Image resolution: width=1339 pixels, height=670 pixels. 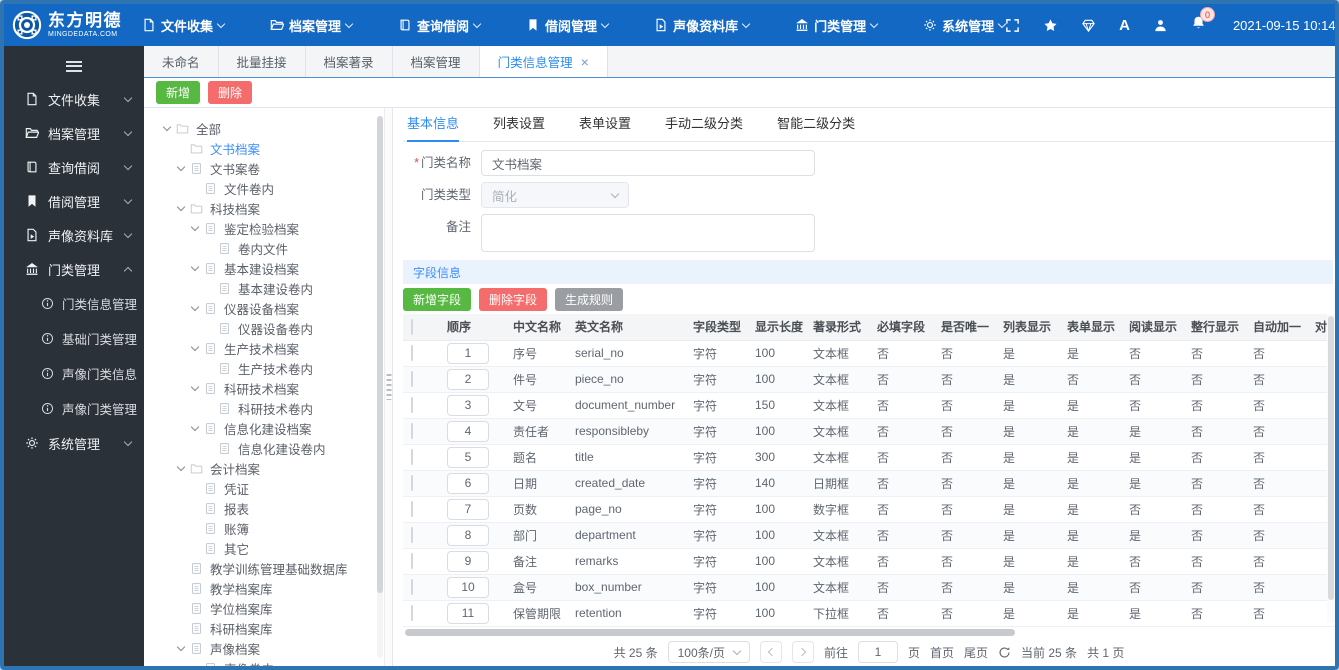 What do you see at coordinates (264, 608) in the screenshot?
I see `tree-item: 学位档案库` at bounding box center [264, 608].